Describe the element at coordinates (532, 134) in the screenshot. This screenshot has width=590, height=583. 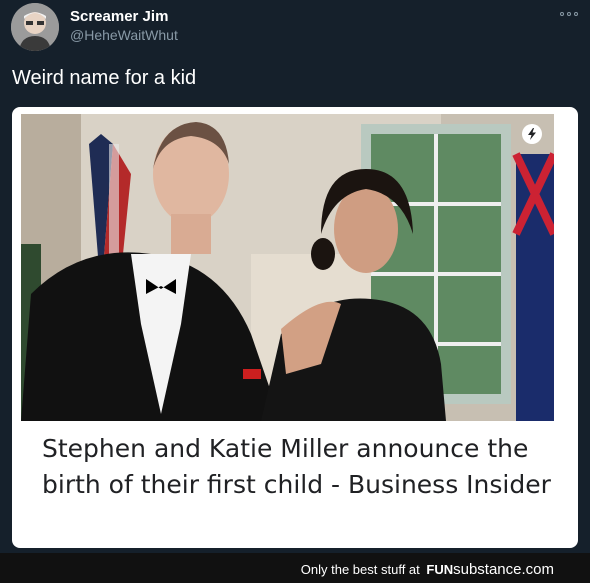
I see `lightning-bolt-icon` at that location.